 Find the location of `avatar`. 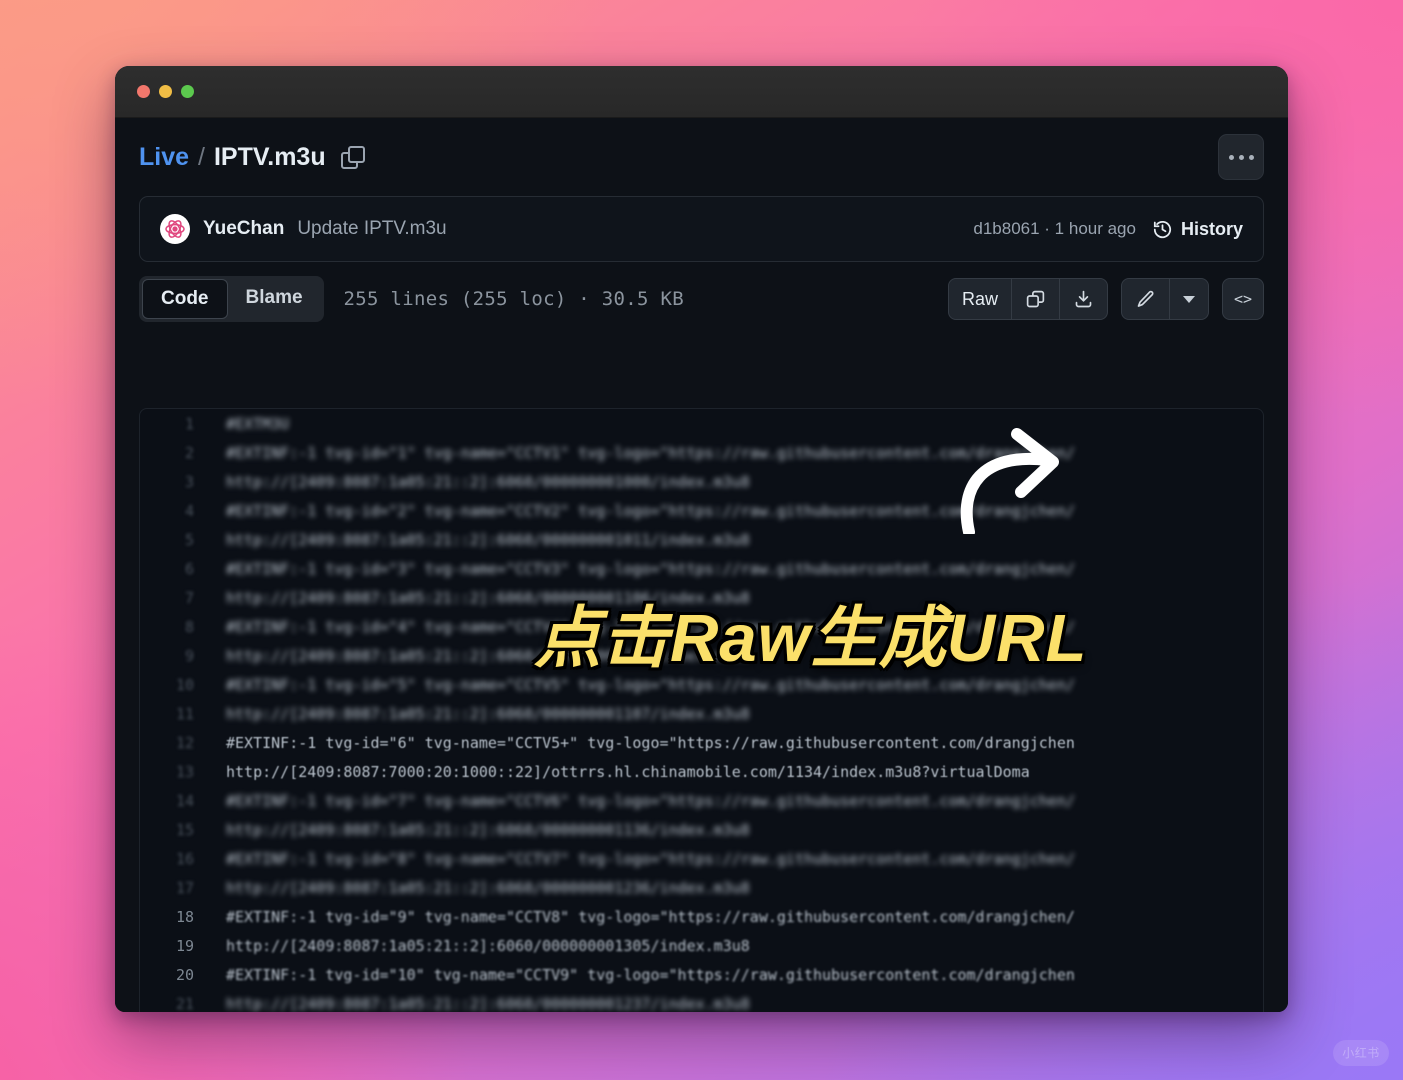

avatar is located at coordinates (175, 229).